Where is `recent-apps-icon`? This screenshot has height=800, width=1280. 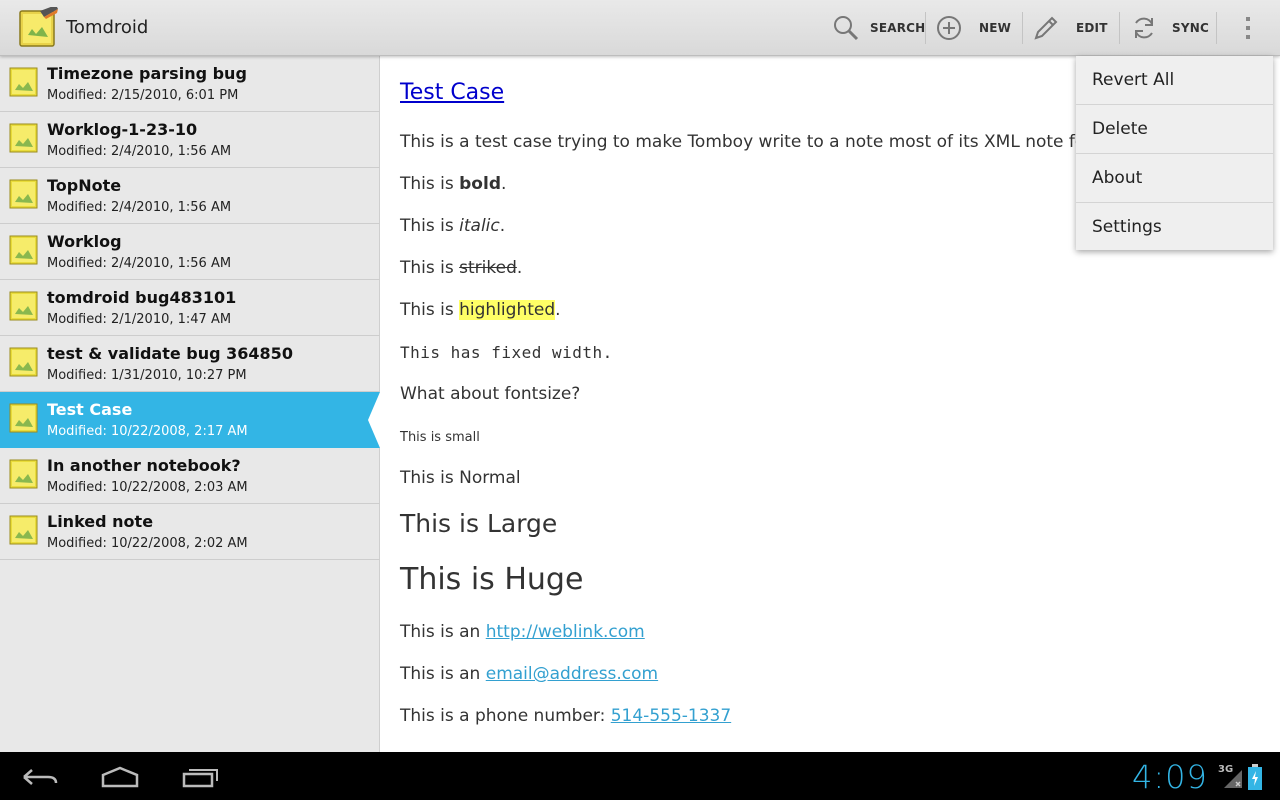 recent-apps-icon is located at coordinates (201, 777).